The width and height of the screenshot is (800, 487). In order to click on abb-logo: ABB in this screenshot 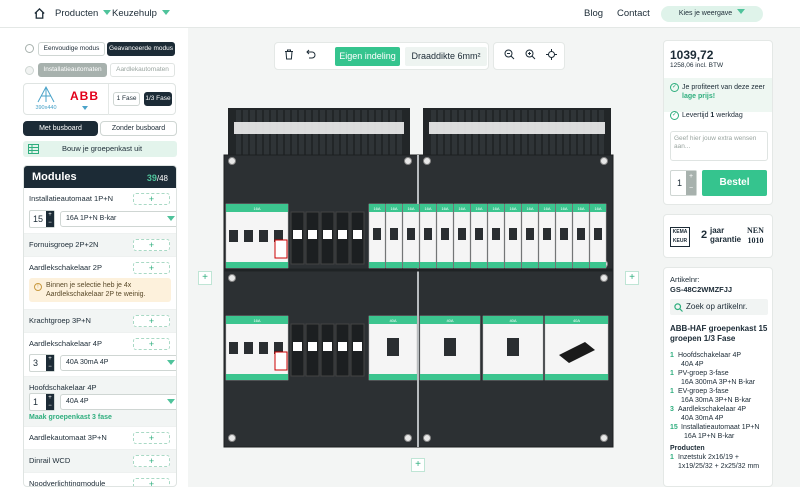, I will do `click(84, 96)`.